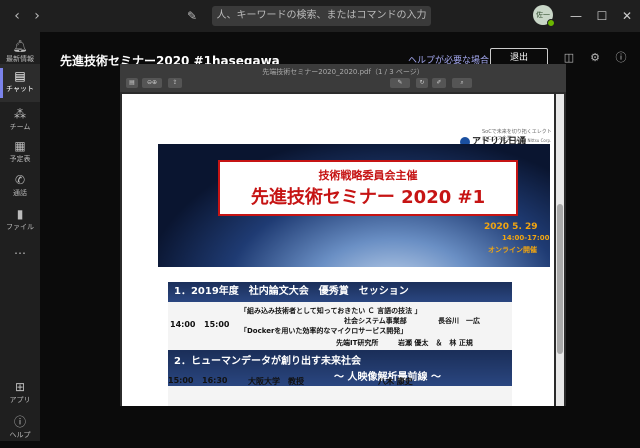 The image size is (640, 448). What do you see at coordinates (20, 76) in the screenshot?
I see `chat-icon: ▤` at bounding box center [20, 76].